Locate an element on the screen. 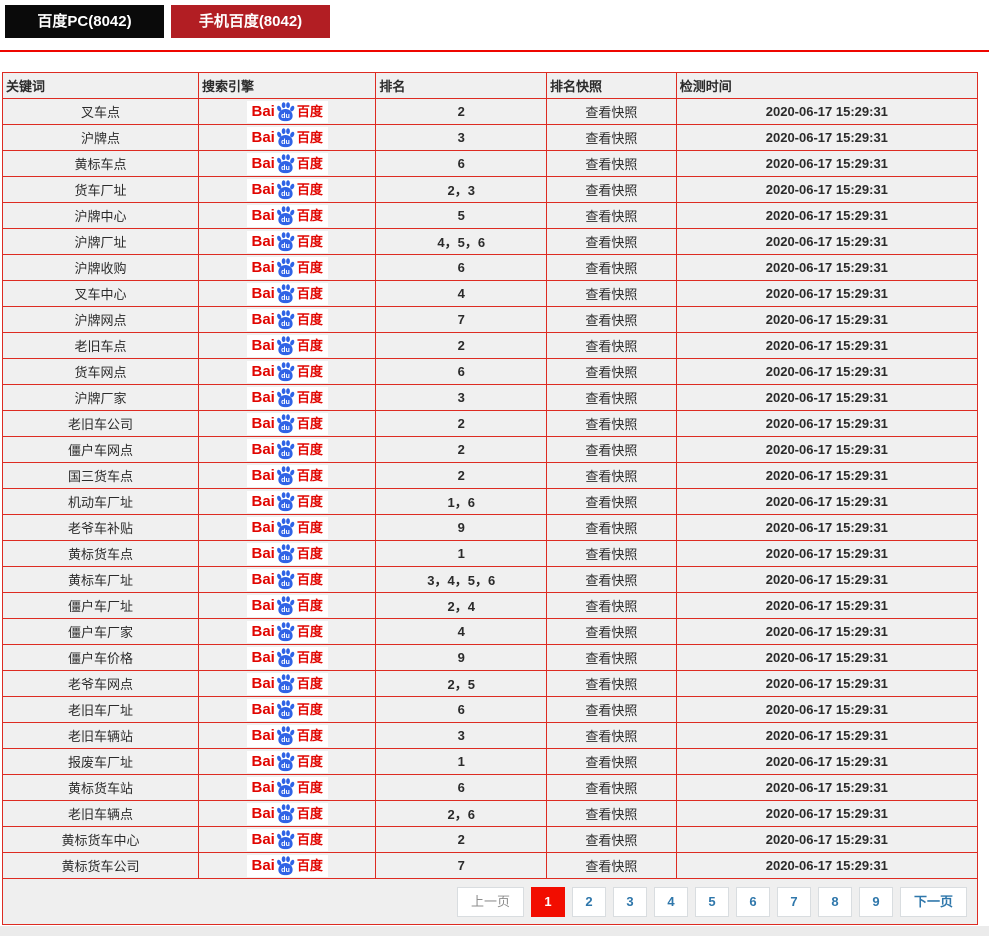  header-engine: 搜索引擎 is located at coordinates (287, 85).